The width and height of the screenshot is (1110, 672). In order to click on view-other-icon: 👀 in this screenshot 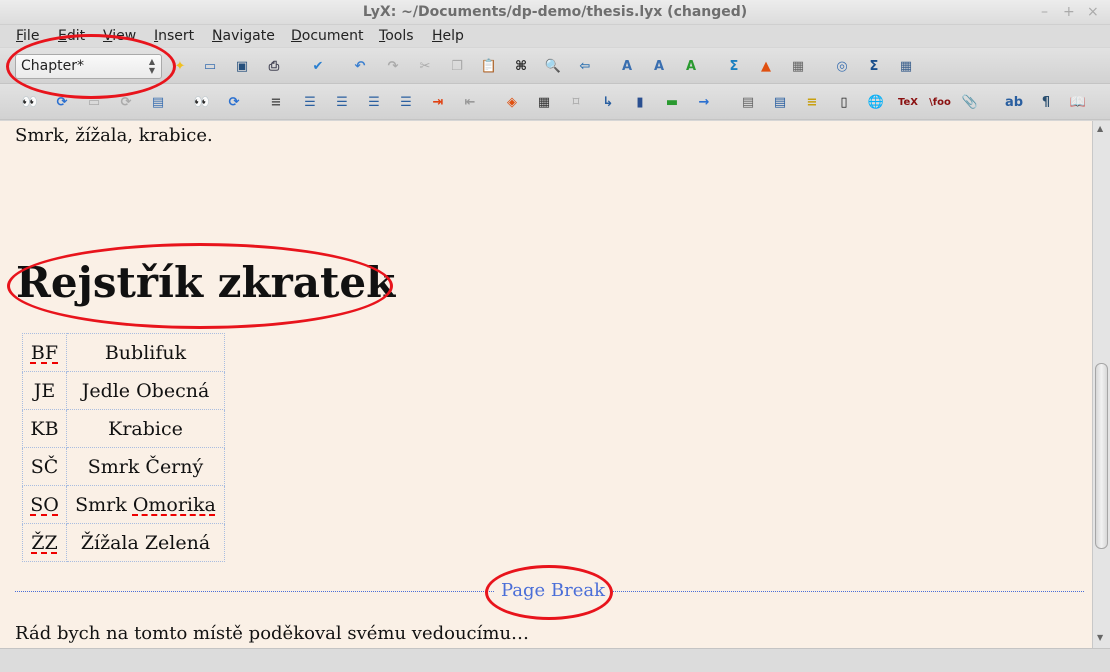, I will do `click(202, 102)`.